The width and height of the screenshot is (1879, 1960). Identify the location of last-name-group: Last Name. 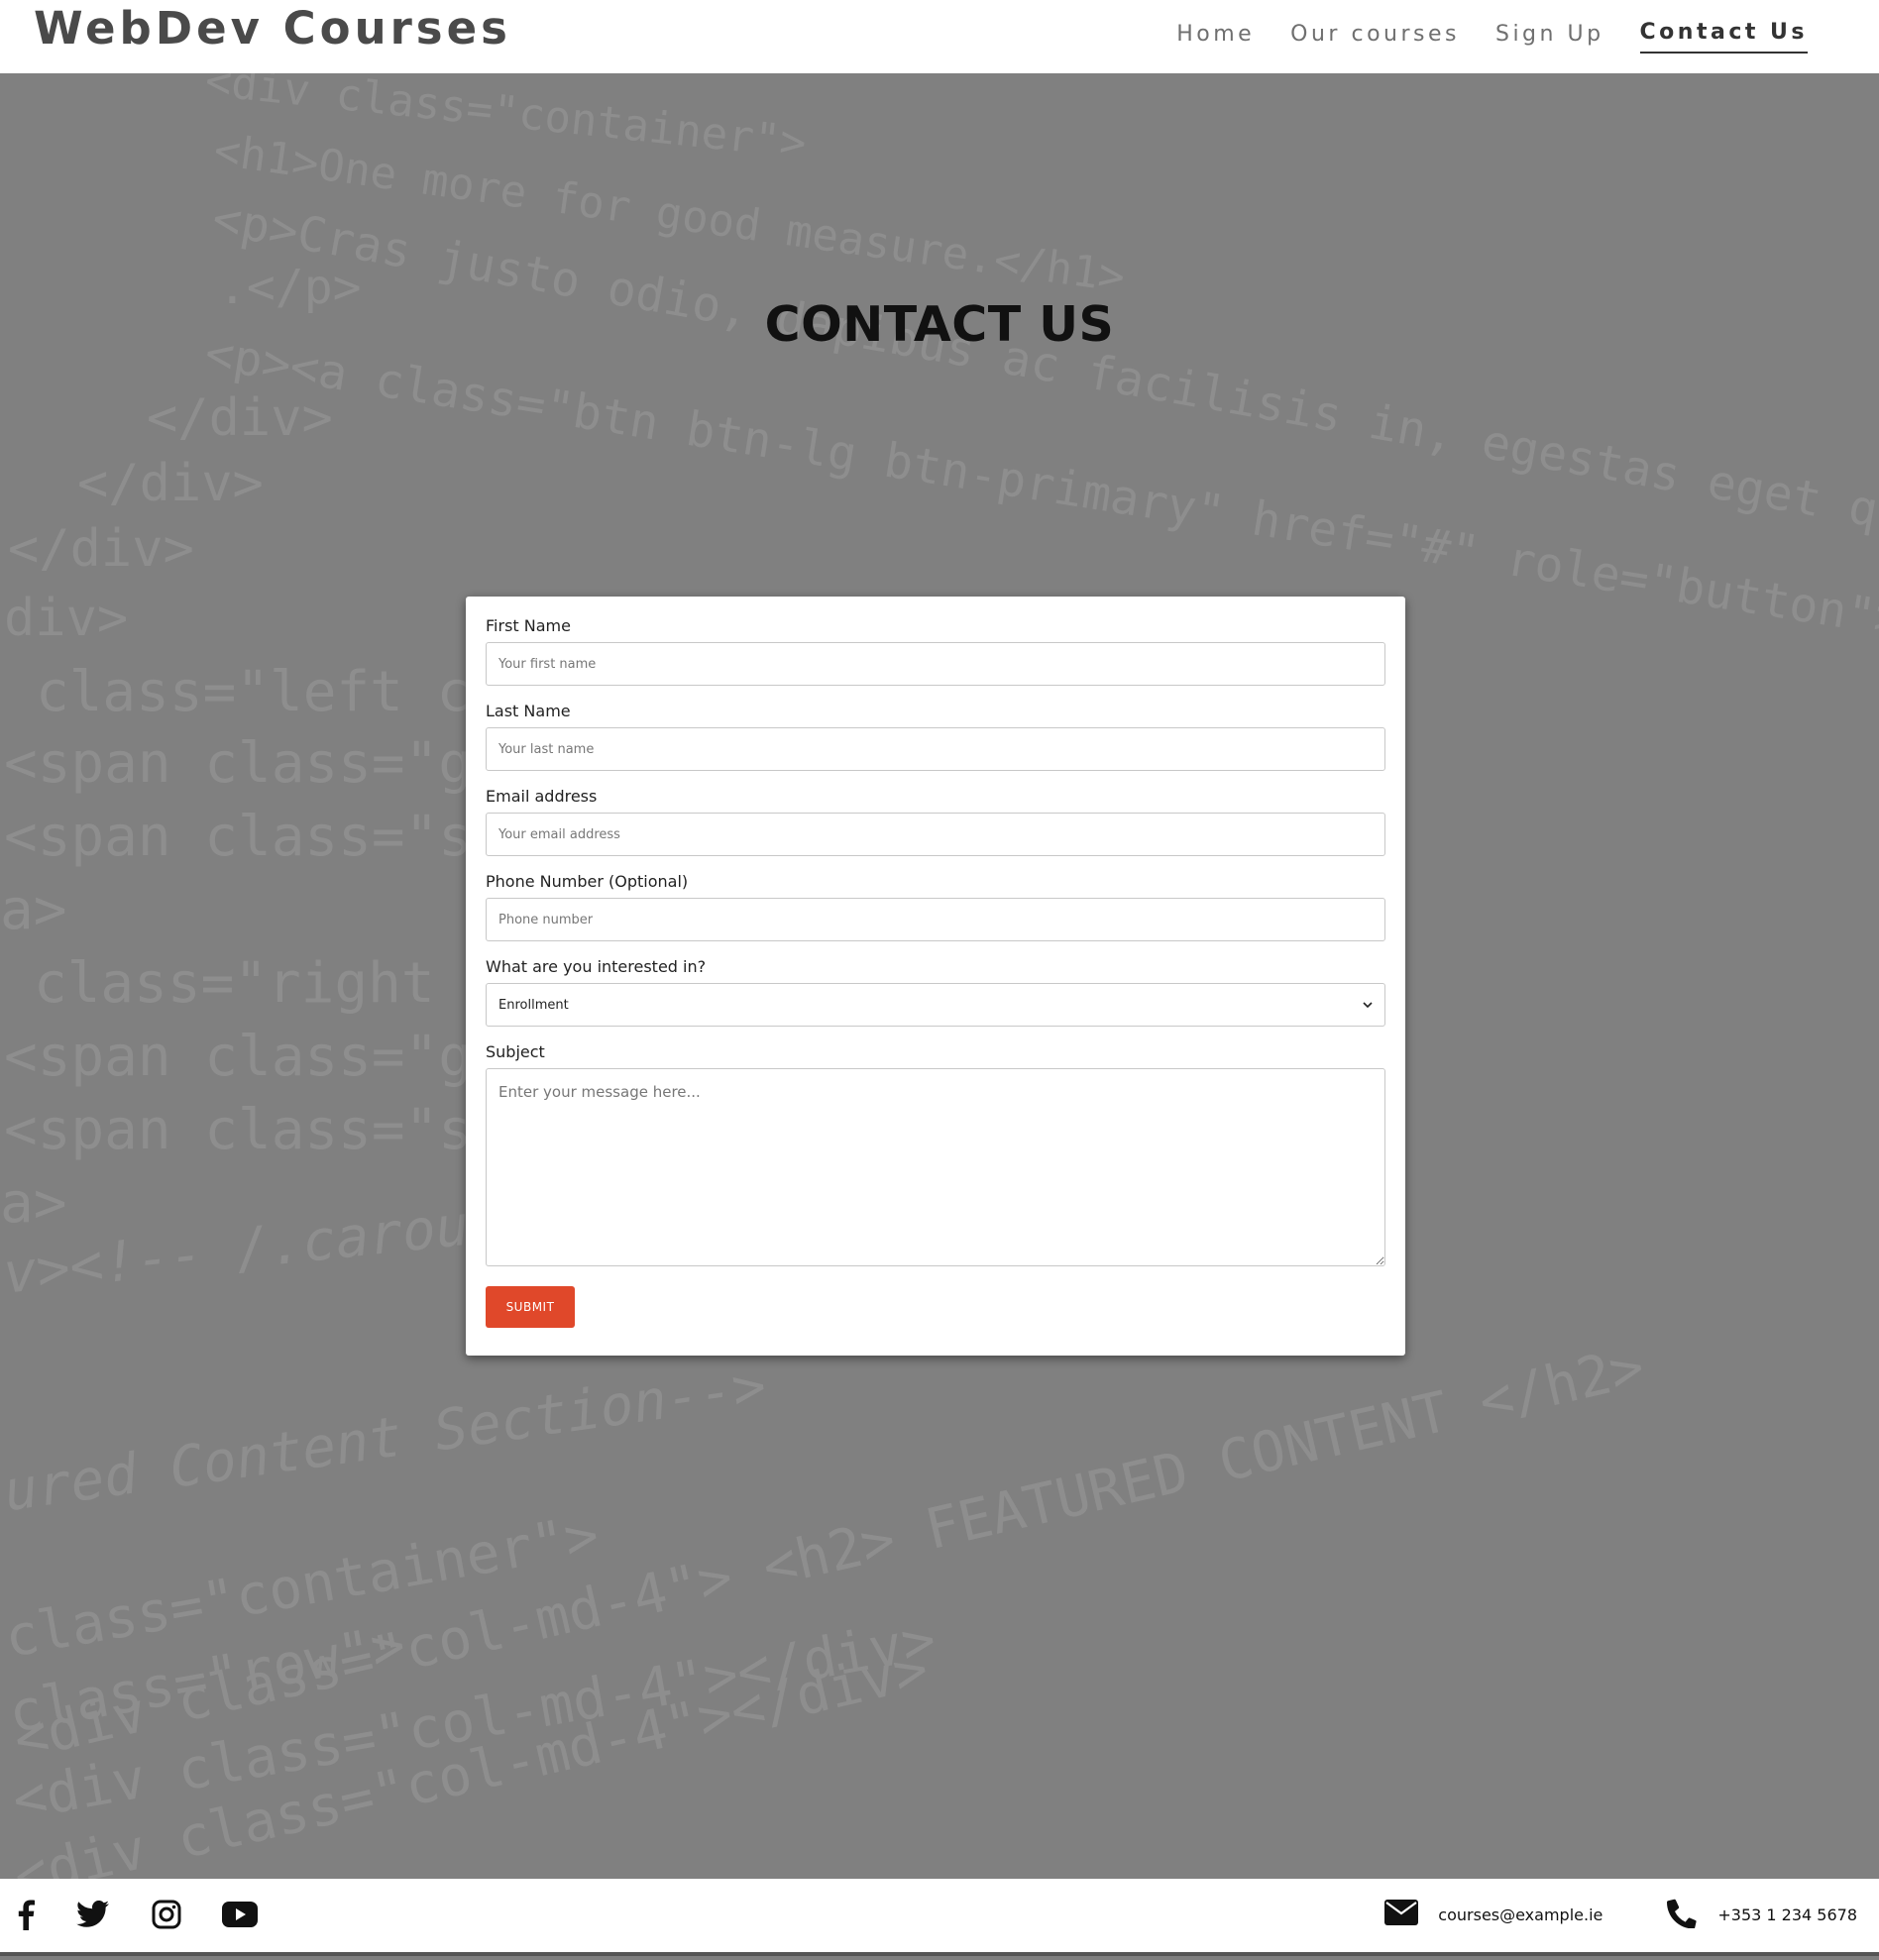
(936, 736).